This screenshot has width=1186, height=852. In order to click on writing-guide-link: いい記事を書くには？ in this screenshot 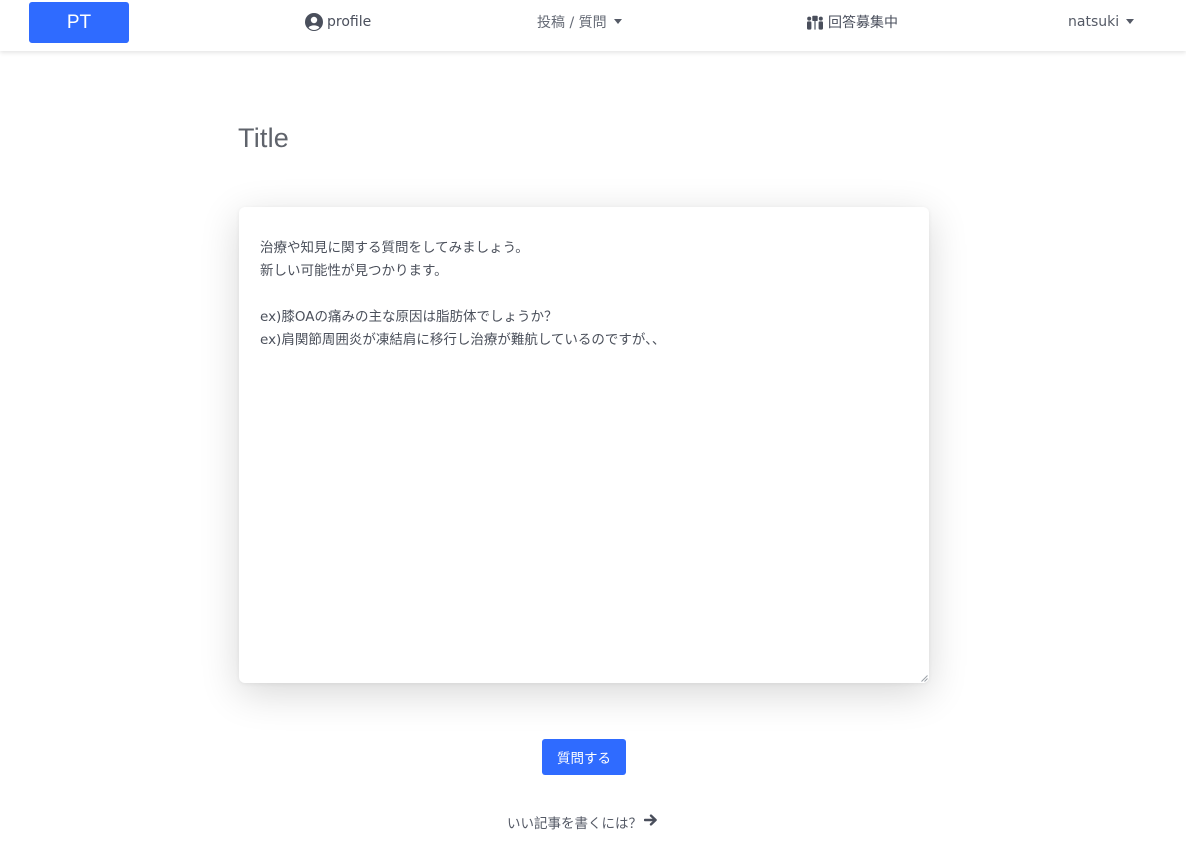, I will do `click(582, 822)`.